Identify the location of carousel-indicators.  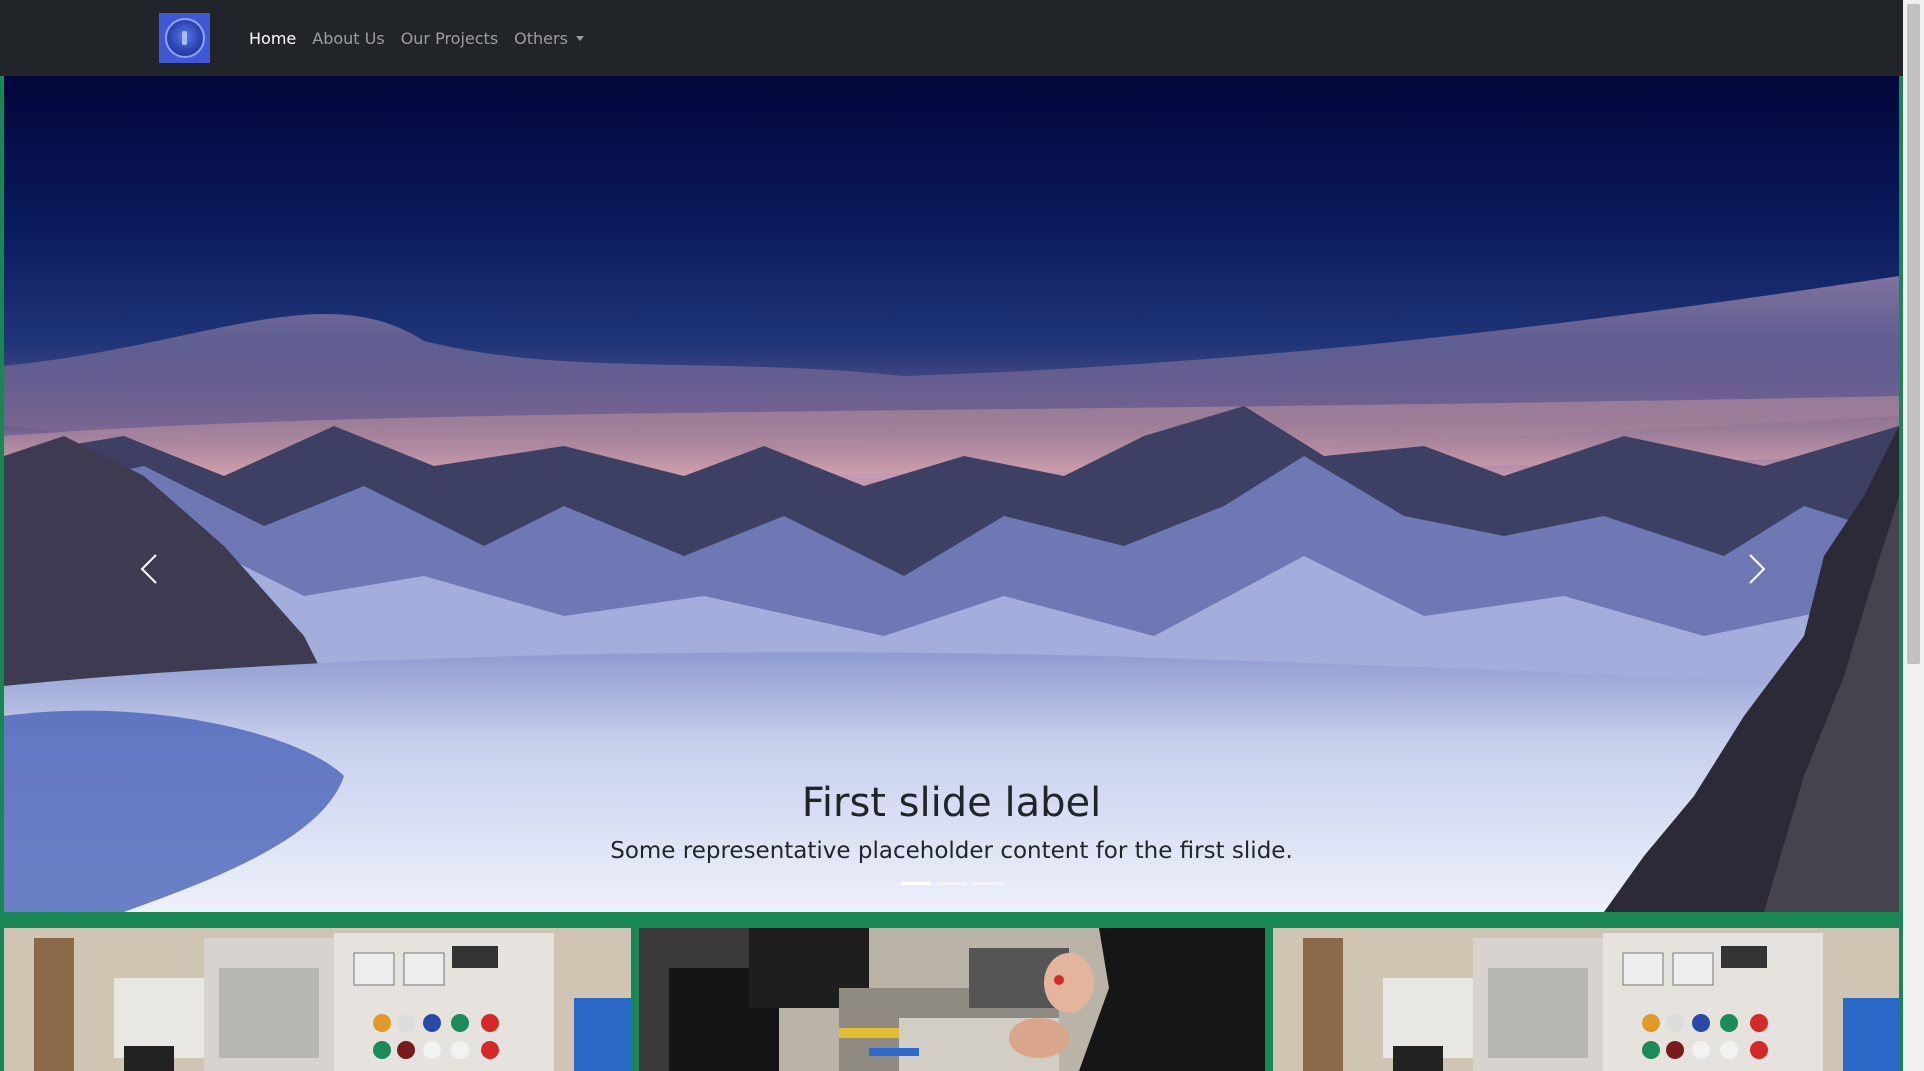
(951, 883).